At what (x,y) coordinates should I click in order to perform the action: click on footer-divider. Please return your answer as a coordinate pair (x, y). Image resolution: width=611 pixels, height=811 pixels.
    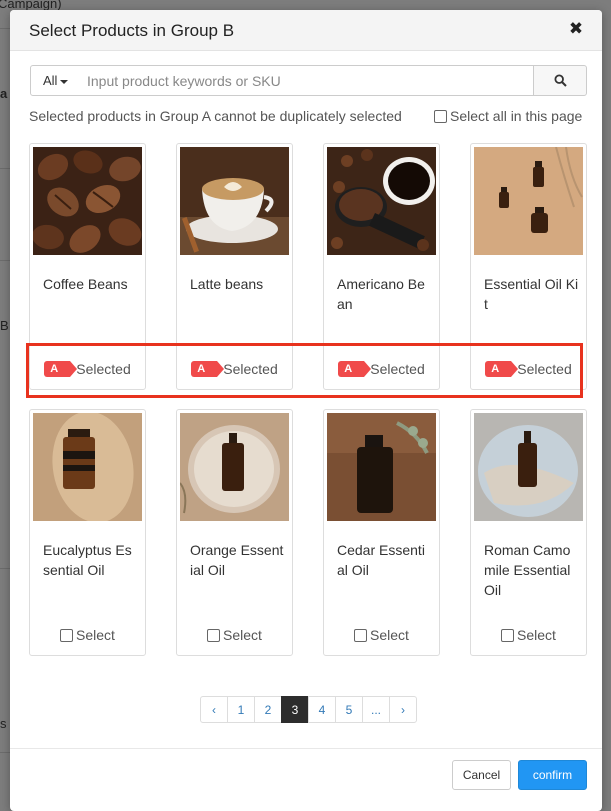
    Looking at the image, I should click on (306, 748).